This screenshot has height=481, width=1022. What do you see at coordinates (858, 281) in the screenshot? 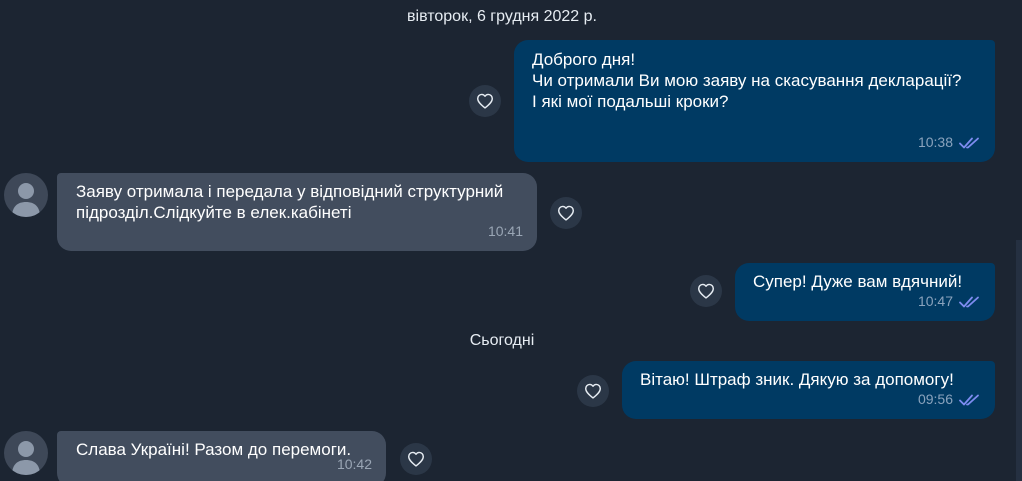
I see `message-text: Супер! Дуже вам вдячний!` at bounding box center [858, 281].